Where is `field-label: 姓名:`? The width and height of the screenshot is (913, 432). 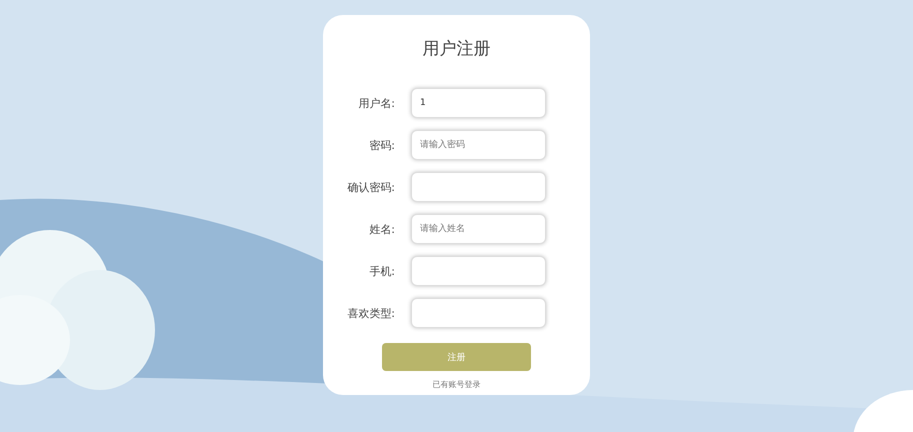 field-label: 姓名: is located at coordinates (382, 229).